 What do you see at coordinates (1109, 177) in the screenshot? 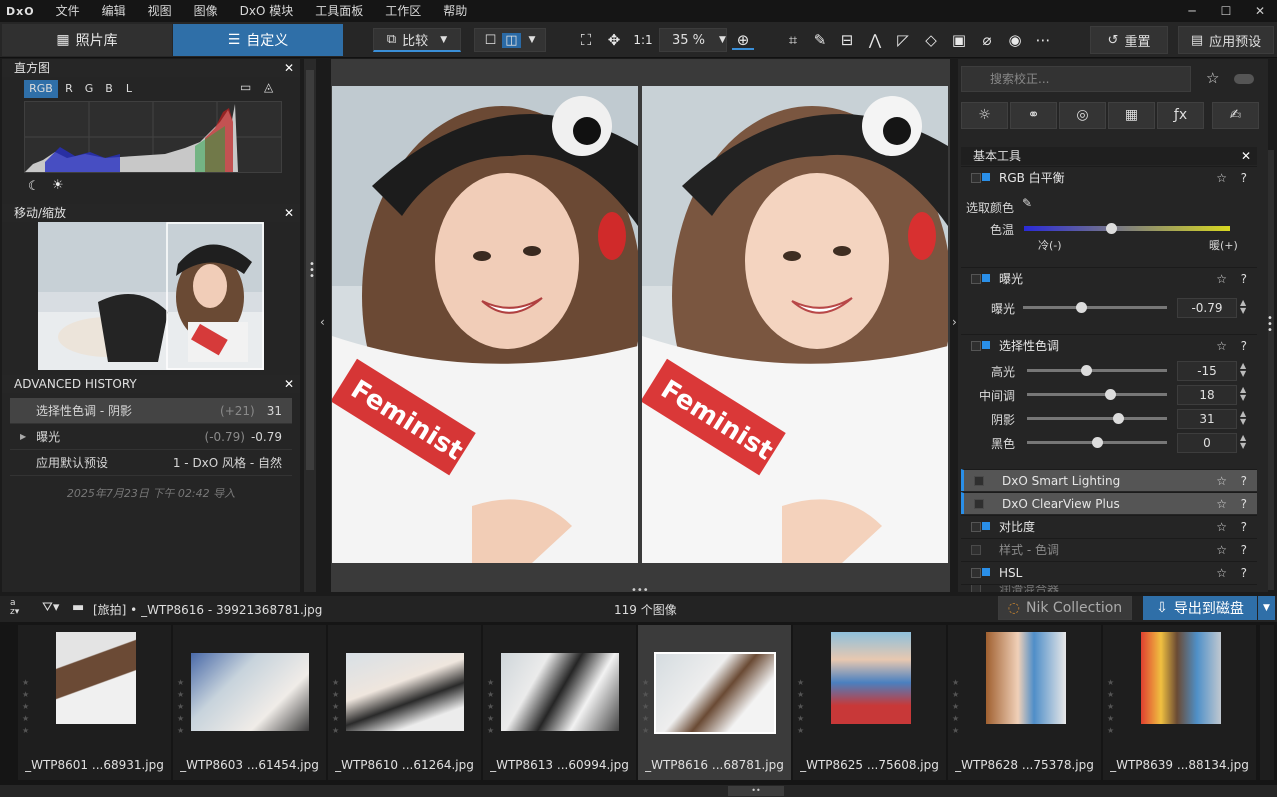
I see `tool-white-balance: RGB 白平衡 ☆?` at bounding box center [1109, 177].